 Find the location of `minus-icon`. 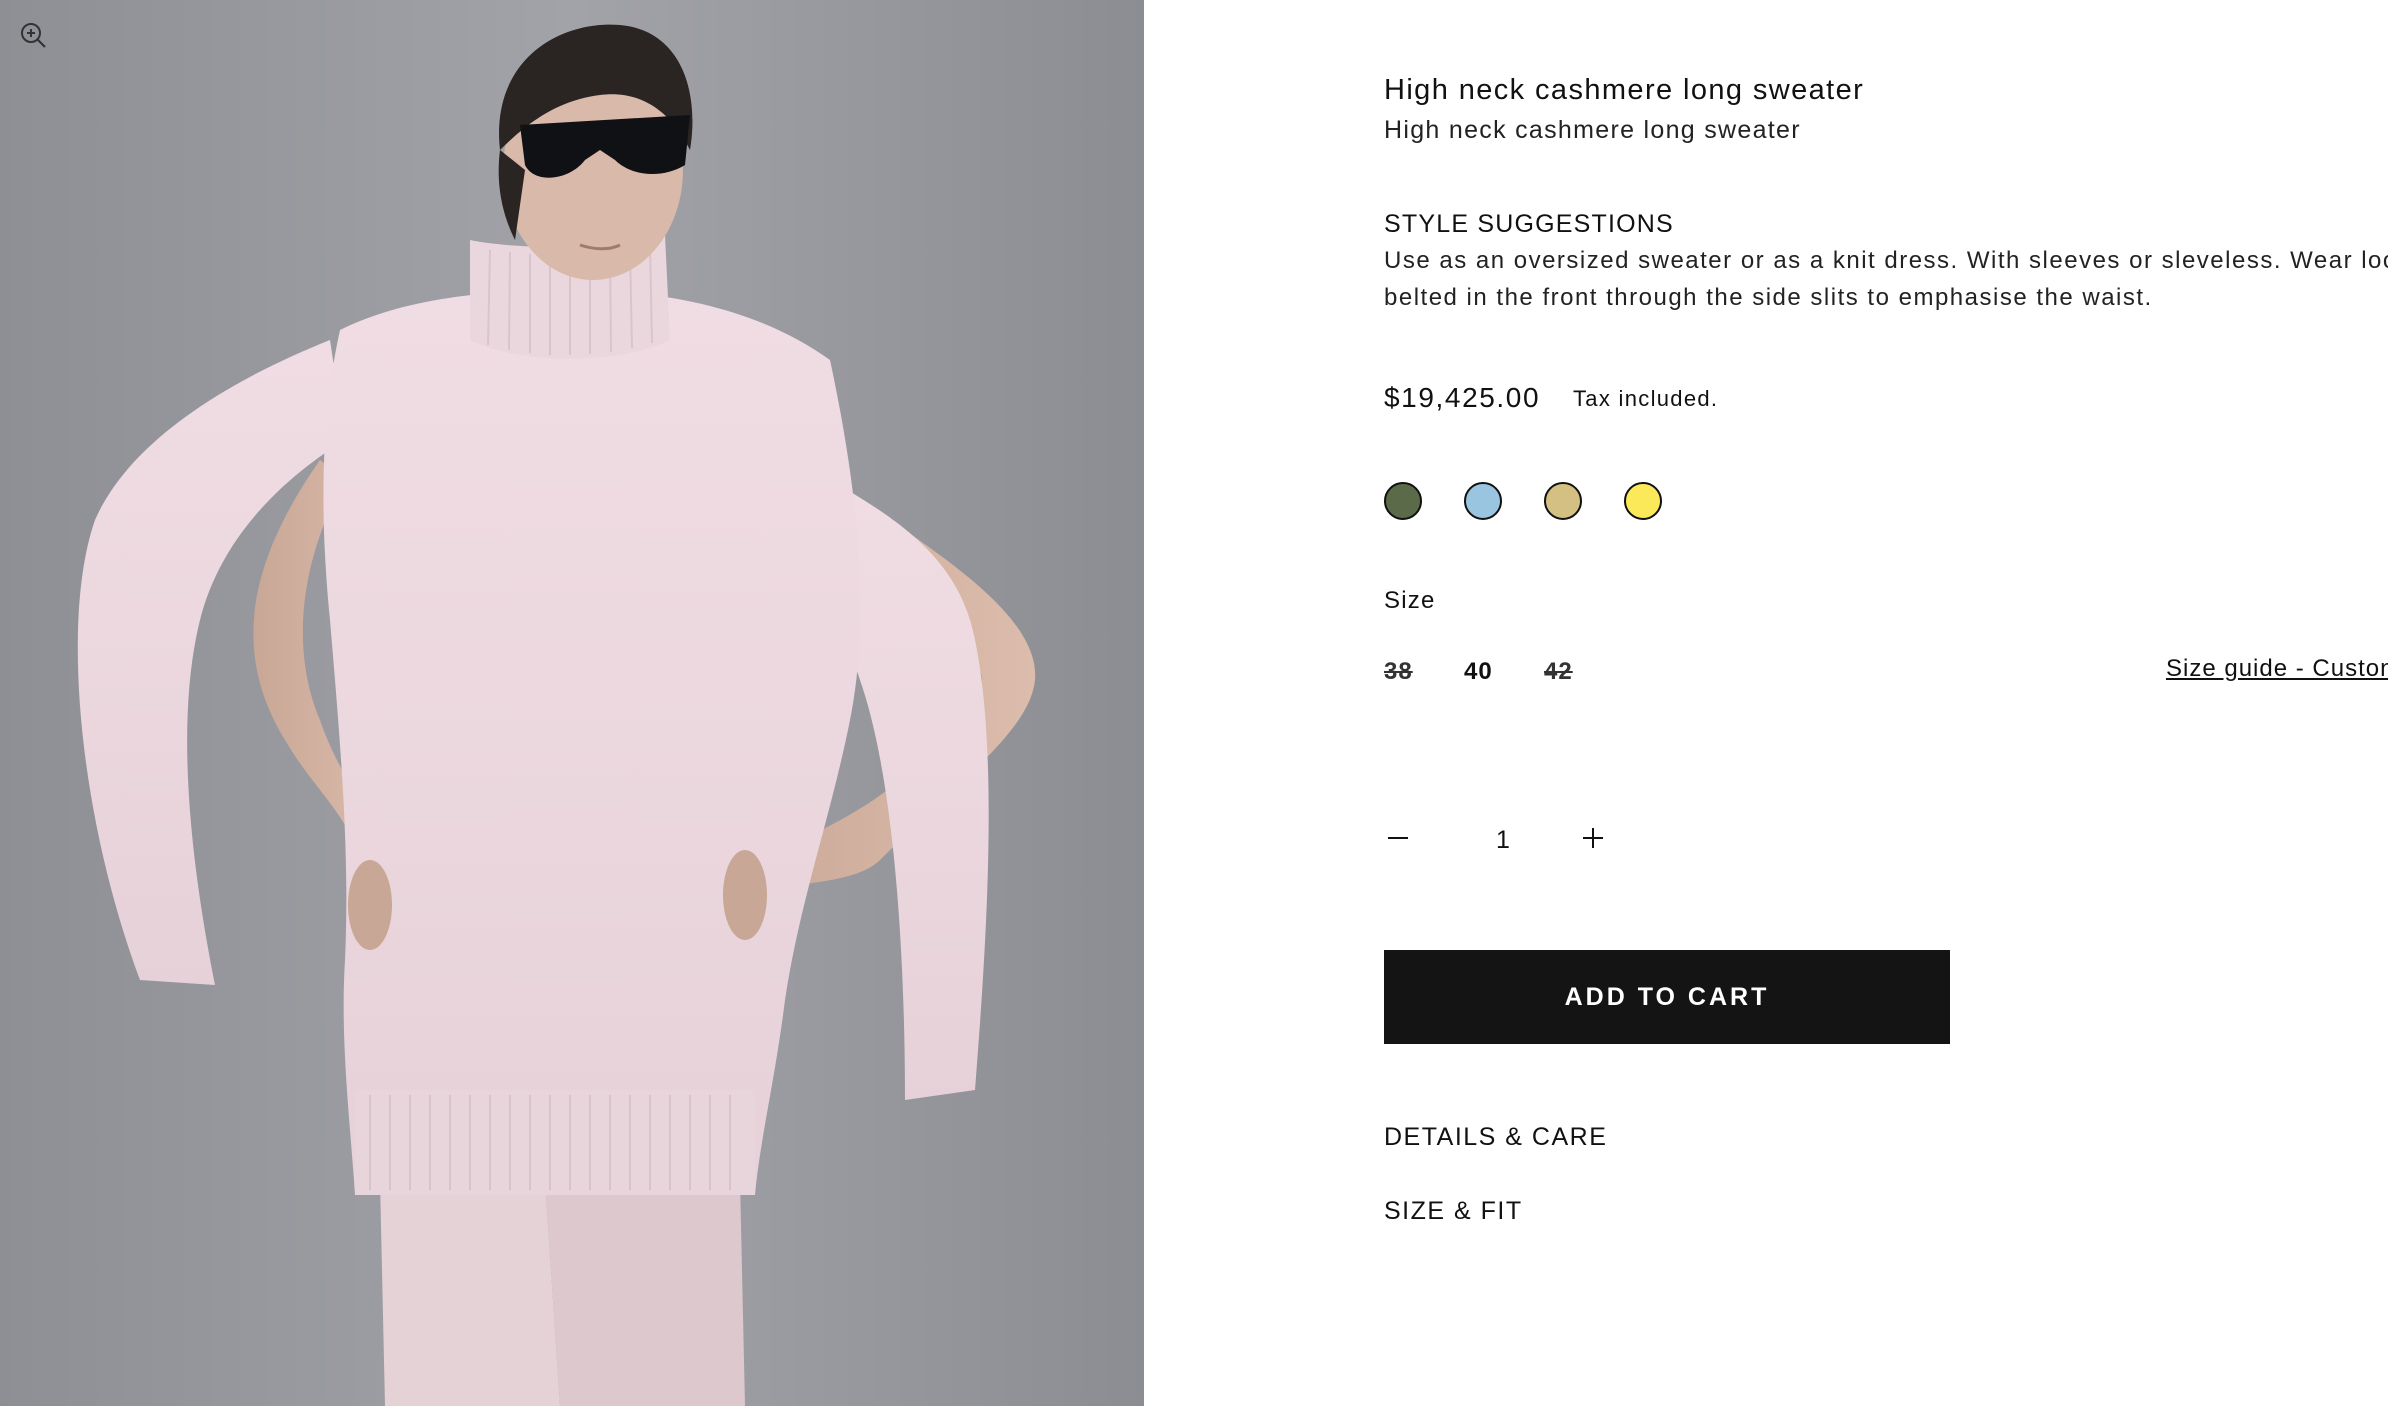

minus-icon is located at coordinates (1398, 838).